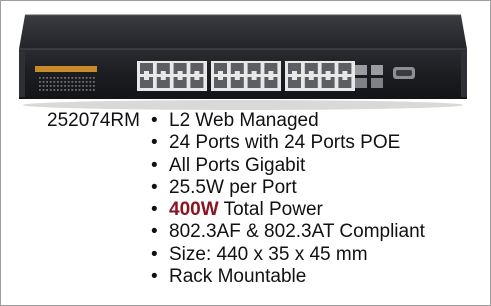 This screenshot has height=306, width=491. Describe the element at coordinates (287, 210) in the screenshot. I see `feature-item: • 400W Total Power` at that location.